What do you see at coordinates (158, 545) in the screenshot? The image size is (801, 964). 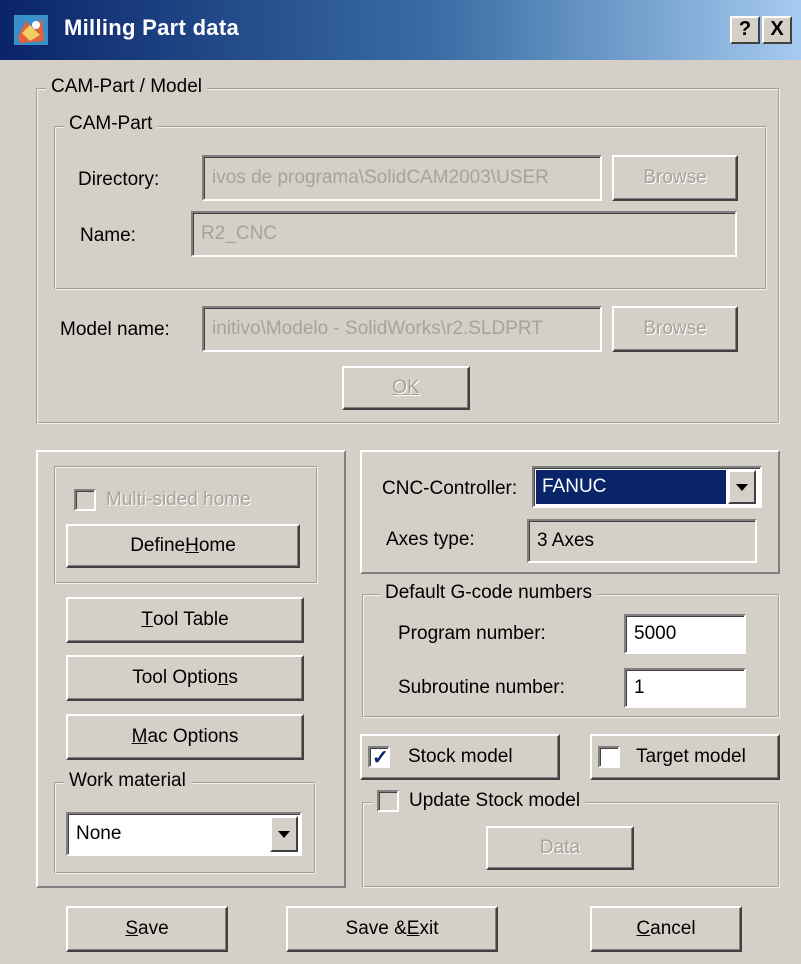 I see `define-home-pre: Define` at bounding box center [158, 545].